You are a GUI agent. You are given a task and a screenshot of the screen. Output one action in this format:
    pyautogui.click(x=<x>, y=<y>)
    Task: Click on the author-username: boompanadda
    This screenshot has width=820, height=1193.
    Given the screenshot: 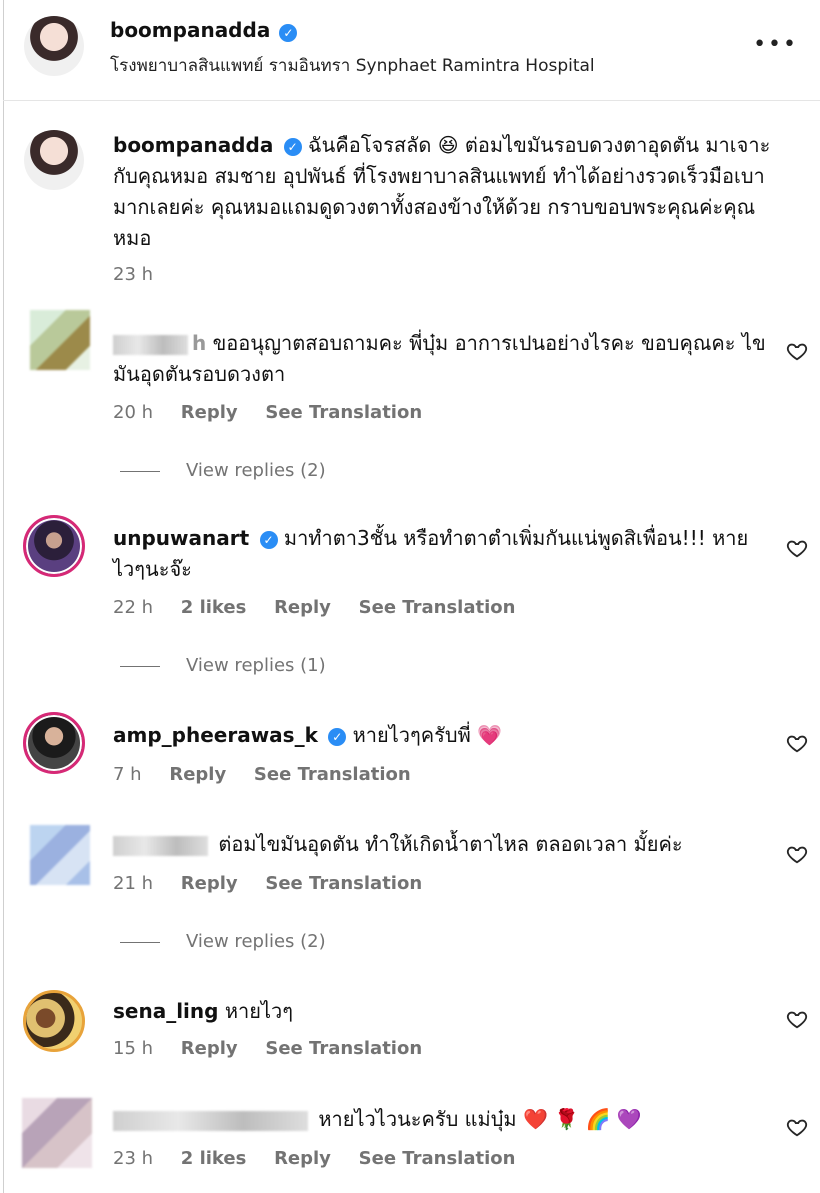 What is the action you would take?
    pyautogui.click(x=190, y=30)
    